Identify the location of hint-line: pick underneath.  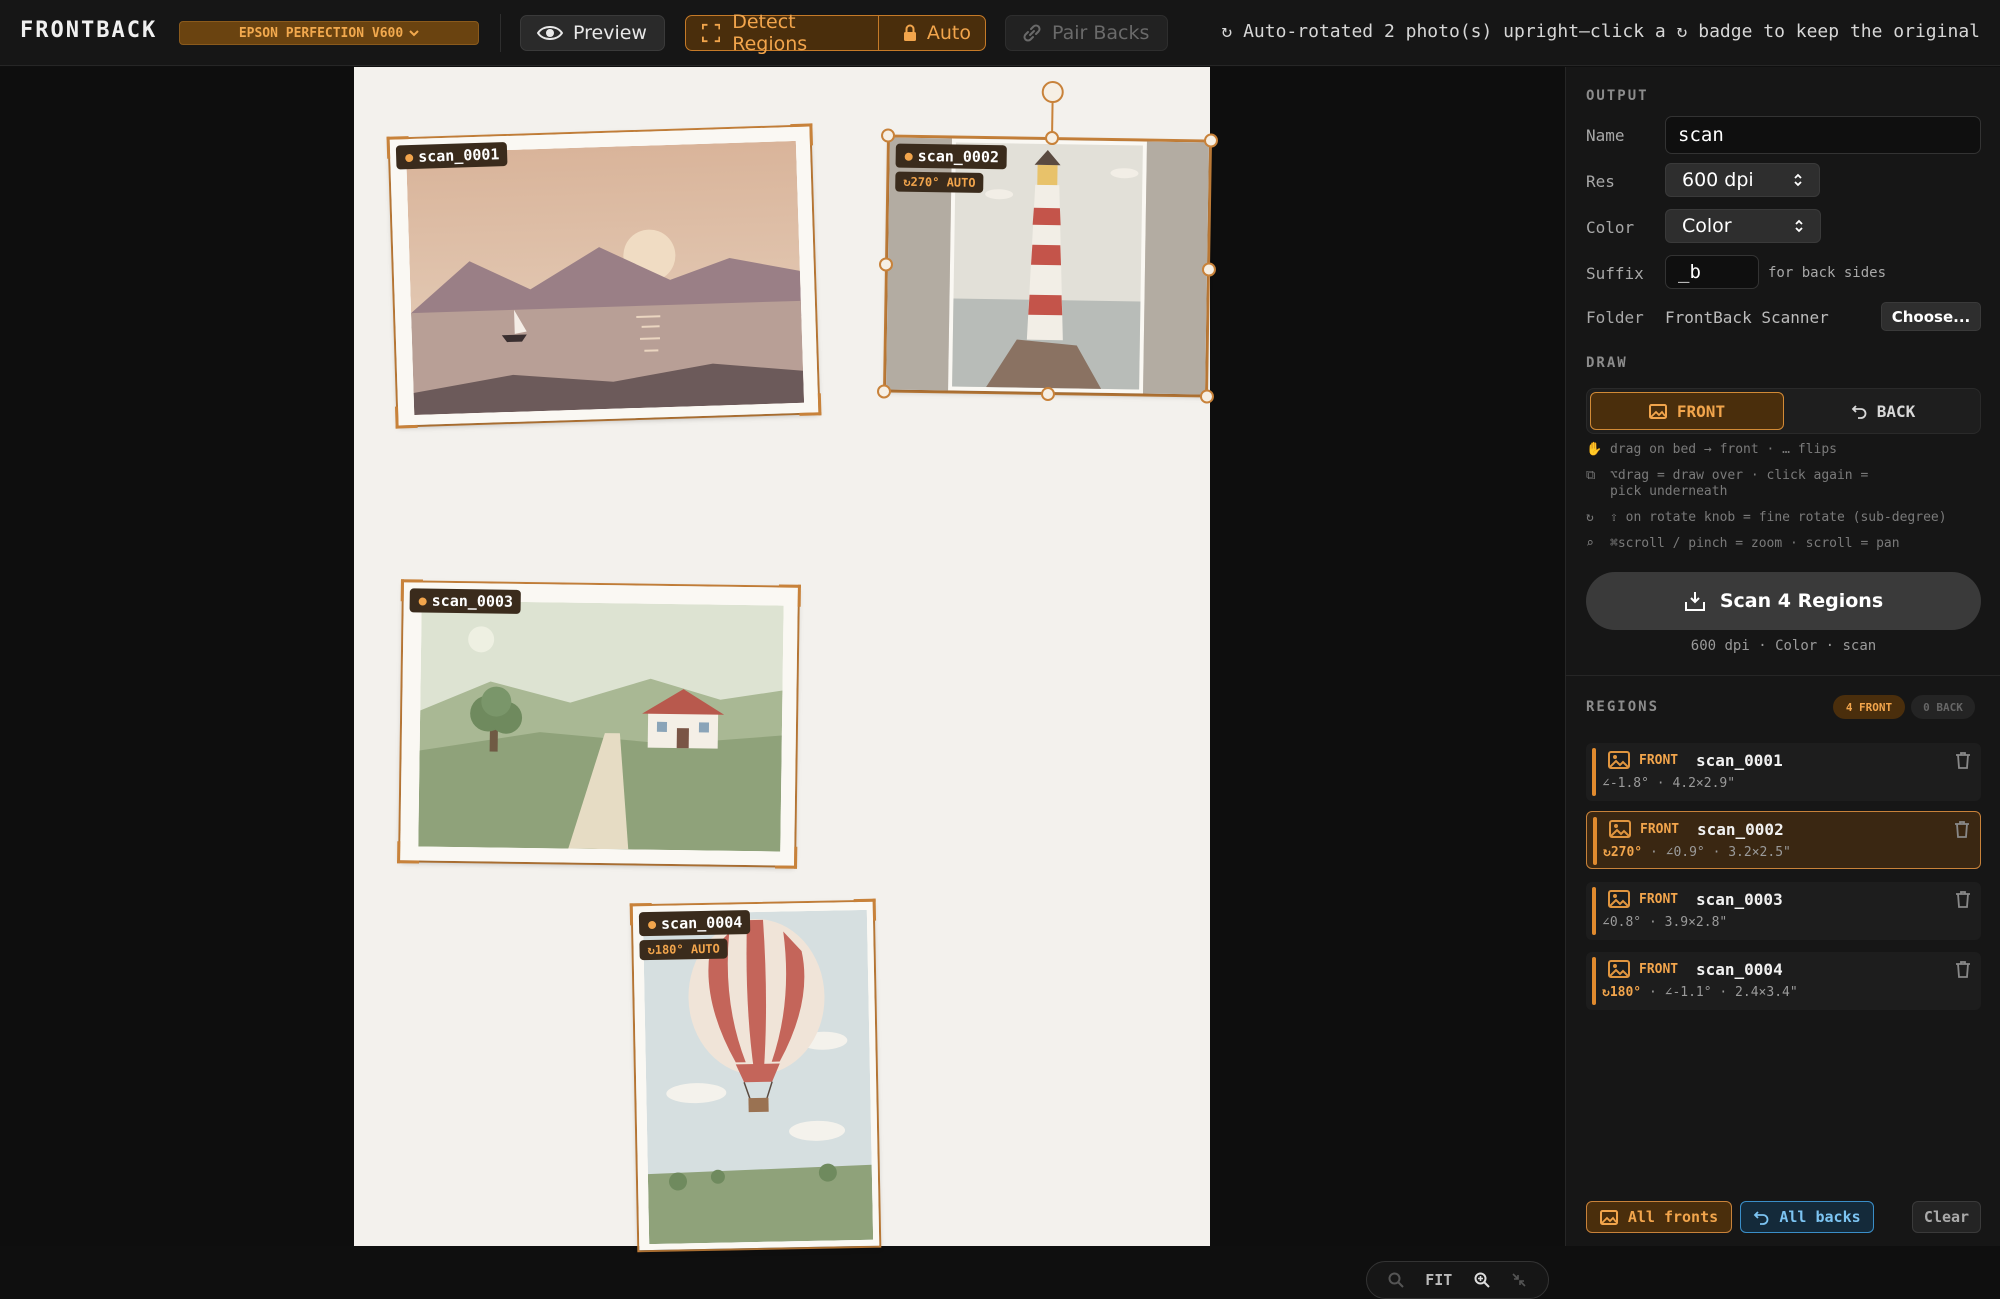
(1669, 491).